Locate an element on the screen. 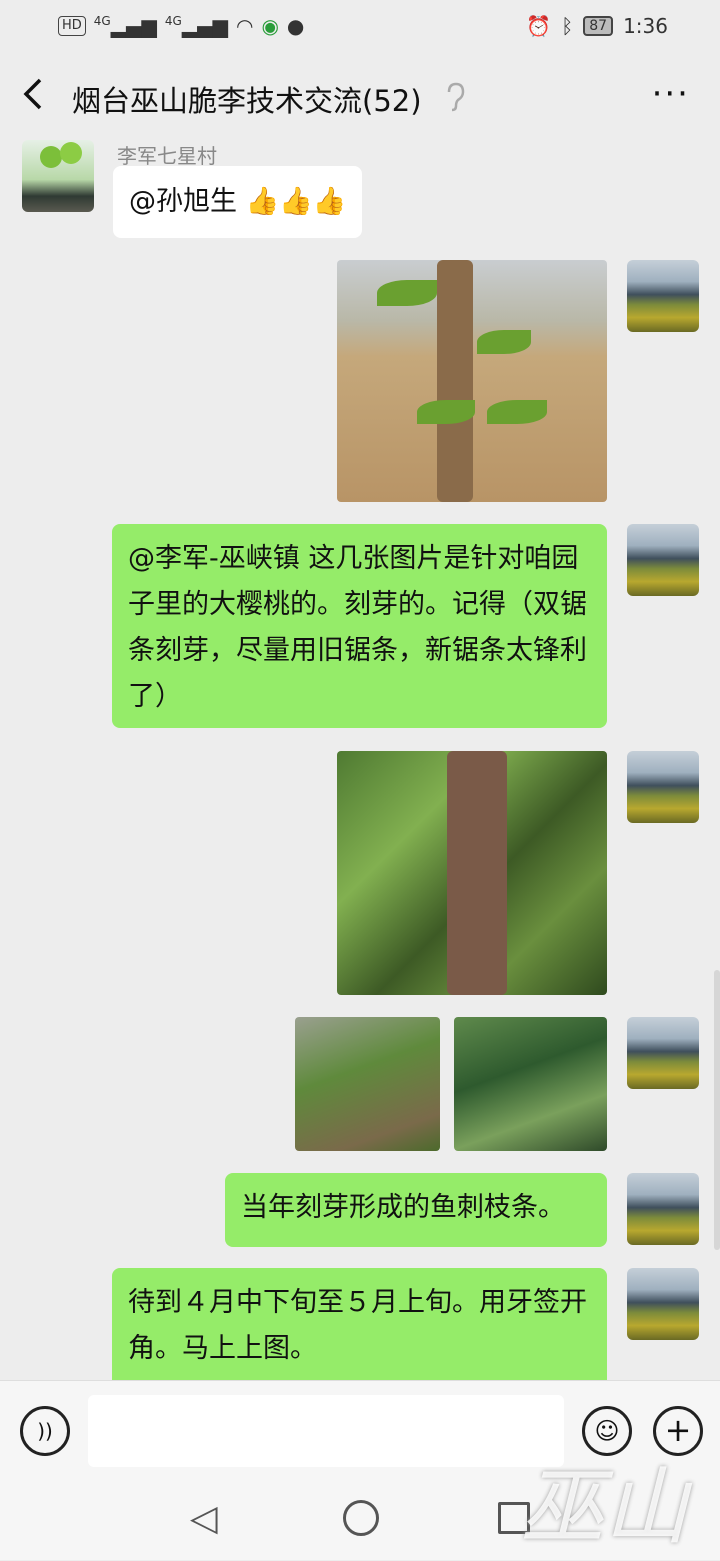  back-button is located at coordinates (38, 98).